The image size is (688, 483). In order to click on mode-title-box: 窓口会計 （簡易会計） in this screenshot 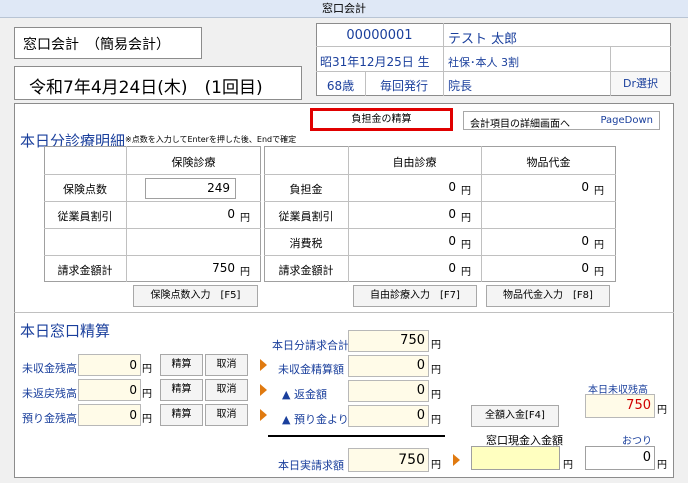, I will do `click(108, 43)`.